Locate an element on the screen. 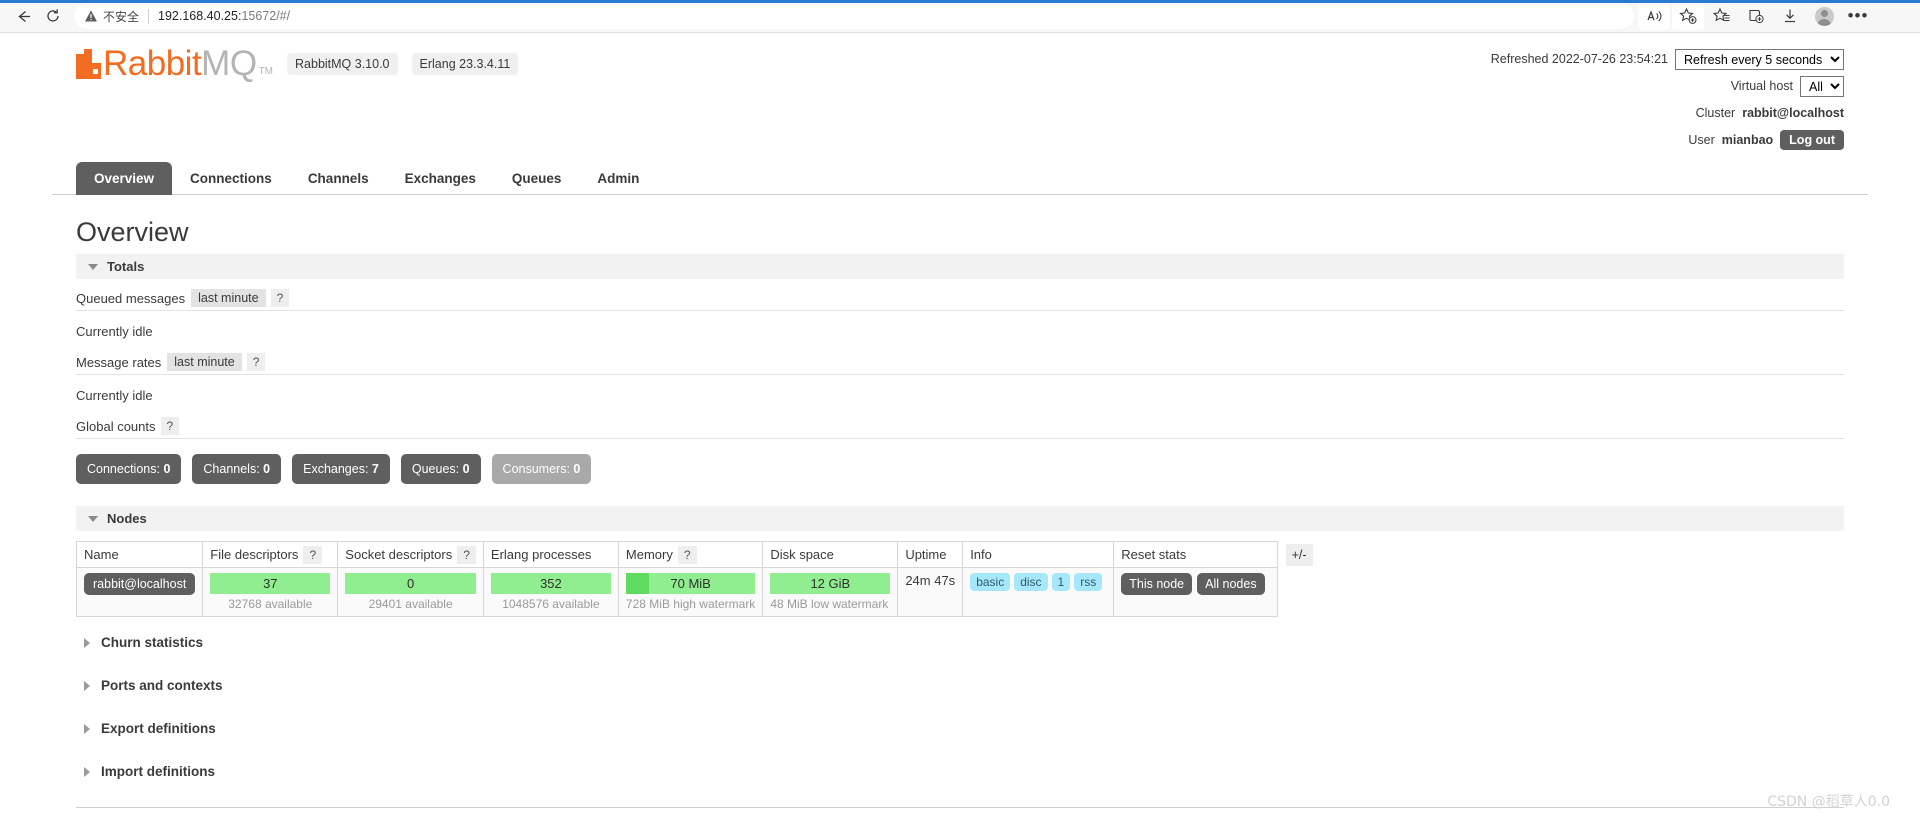 This screenshot has width=1920, height=823. tab-connections: Connections is located at coordinates (231, 178).